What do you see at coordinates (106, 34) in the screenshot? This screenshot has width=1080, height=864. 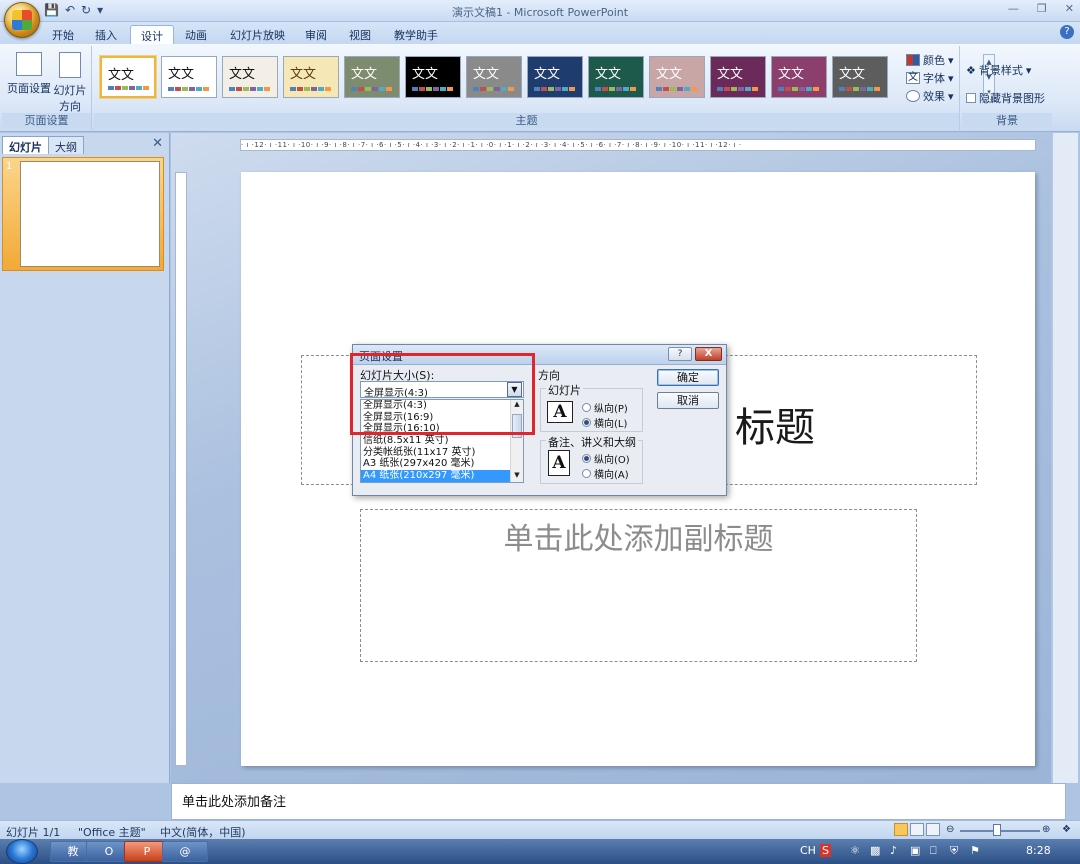 I see `tab-insert: 插入` at bounding box center [106, 34].